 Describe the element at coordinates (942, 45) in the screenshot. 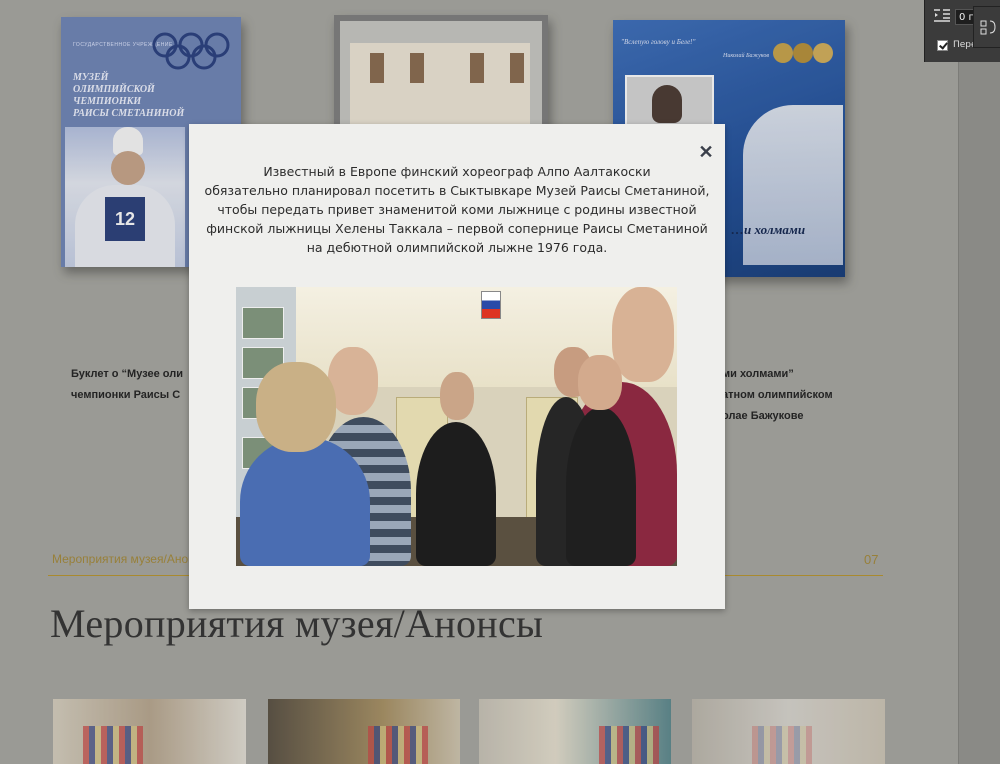

I see `hyphenation-checkbox` at that location.